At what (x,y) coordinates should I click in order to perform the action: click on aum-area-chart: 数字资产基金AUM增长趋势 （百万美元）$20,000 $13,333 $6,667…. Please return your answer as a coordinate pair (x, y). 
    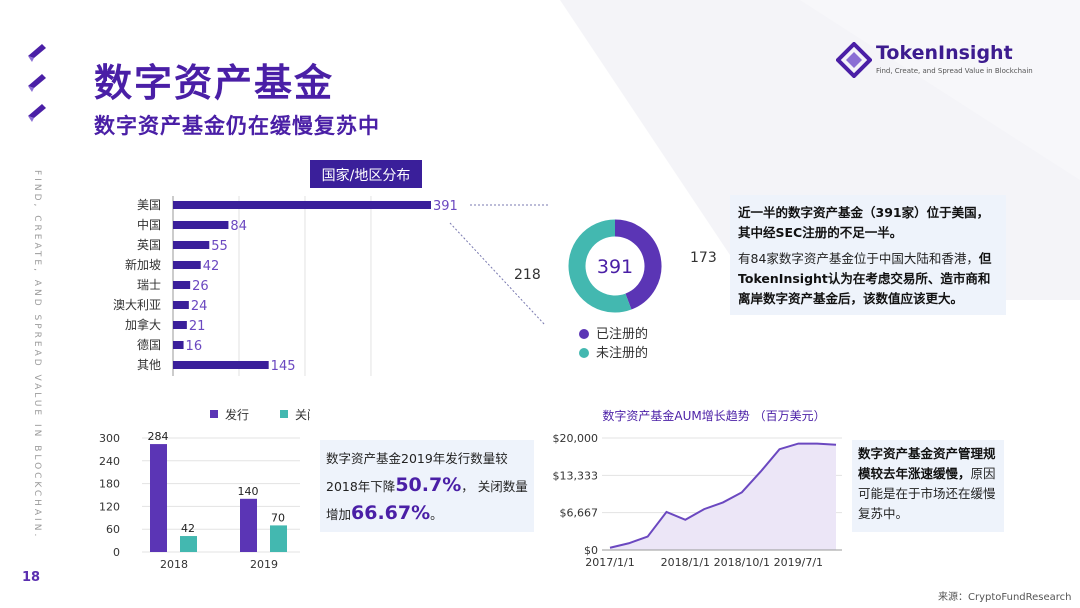
    Looking at the image, I should click on (697, 488).